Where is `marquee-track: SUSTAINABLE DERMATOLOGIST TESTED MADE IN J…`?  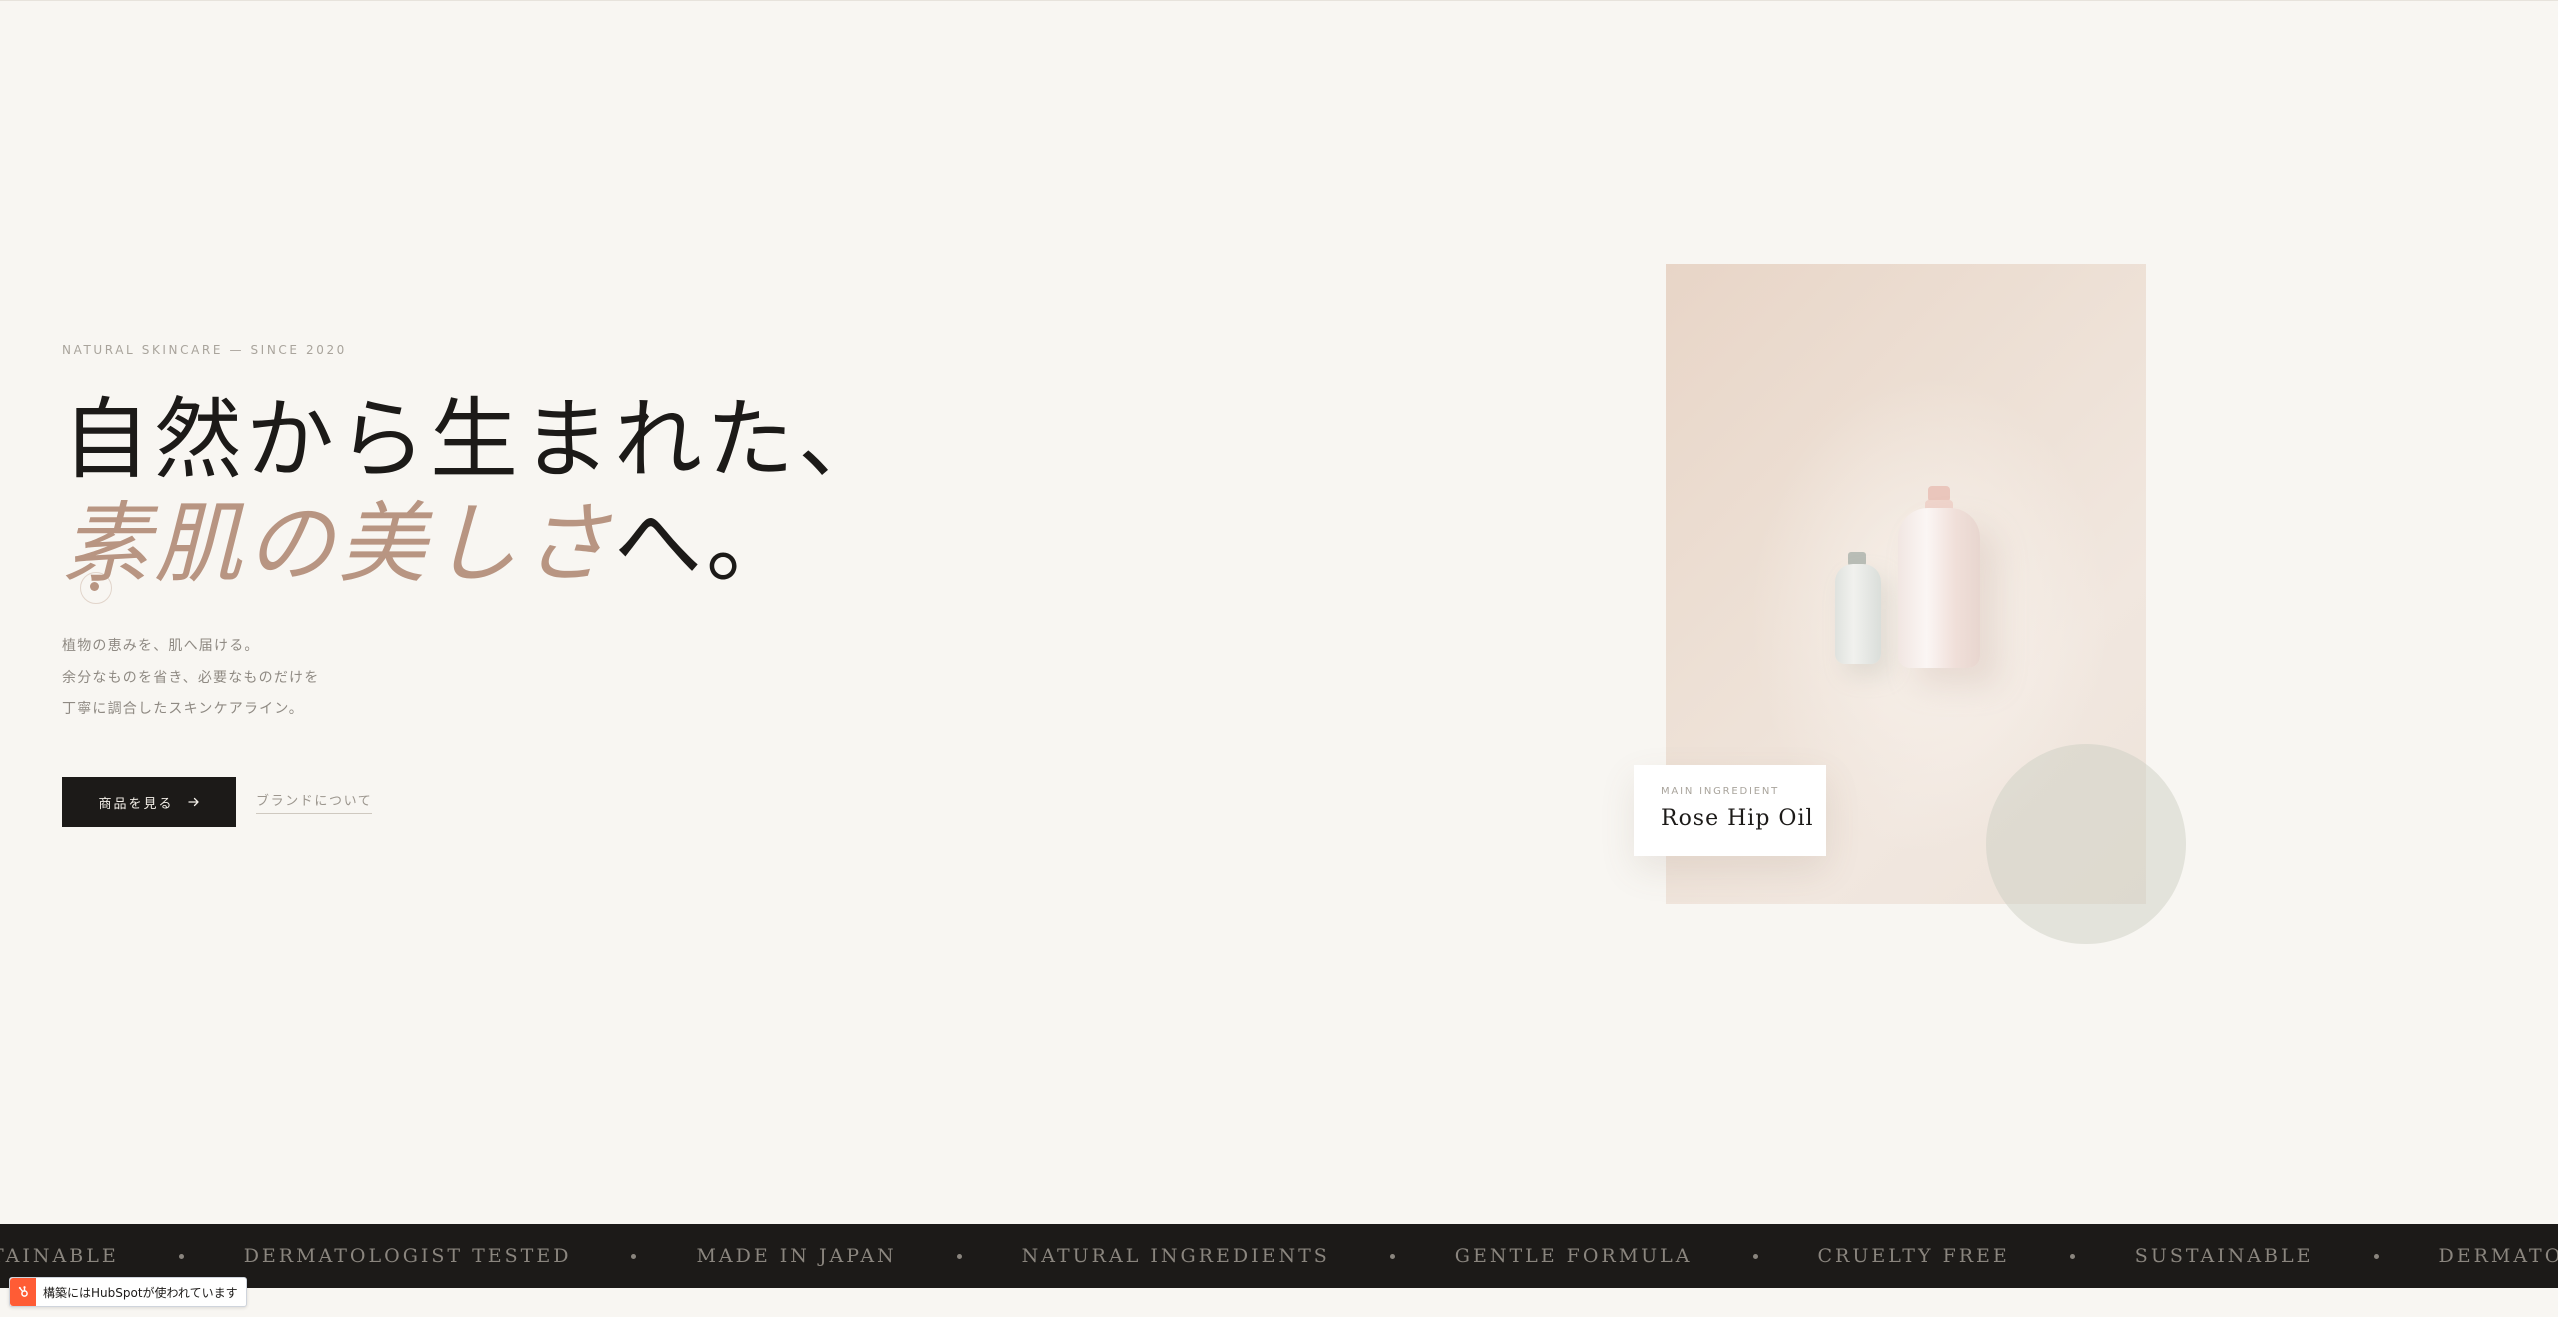 marquee-track: SUSTAINABLE DERMATOLOGIST TESTED MADE IN J… is located at coordinates (1279, 1256).